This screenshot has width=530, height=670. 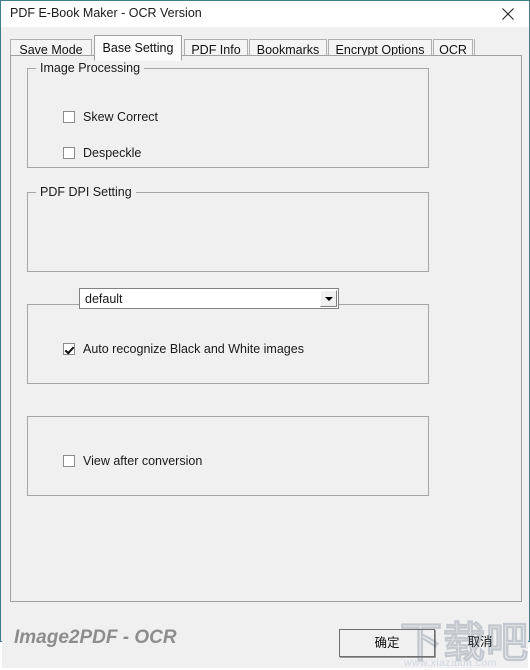 What do you see at coordinates (328, 298) in the screenshot?
I see `chevron-down-icon` at bounding box center [328, 298].